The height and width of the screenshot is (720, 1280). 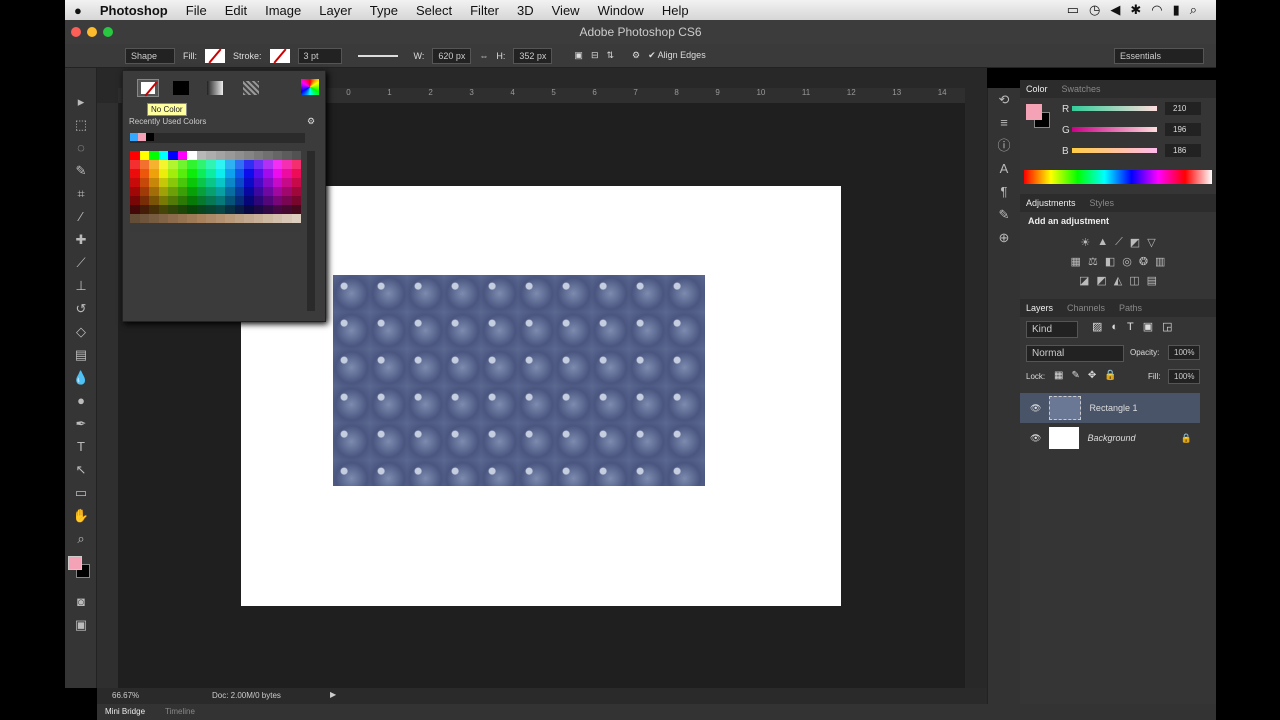 What do you see at coordinates (1184, 376) in the screenshot?
I see `fill-input: 100%` at bounding box center [1184, 376].